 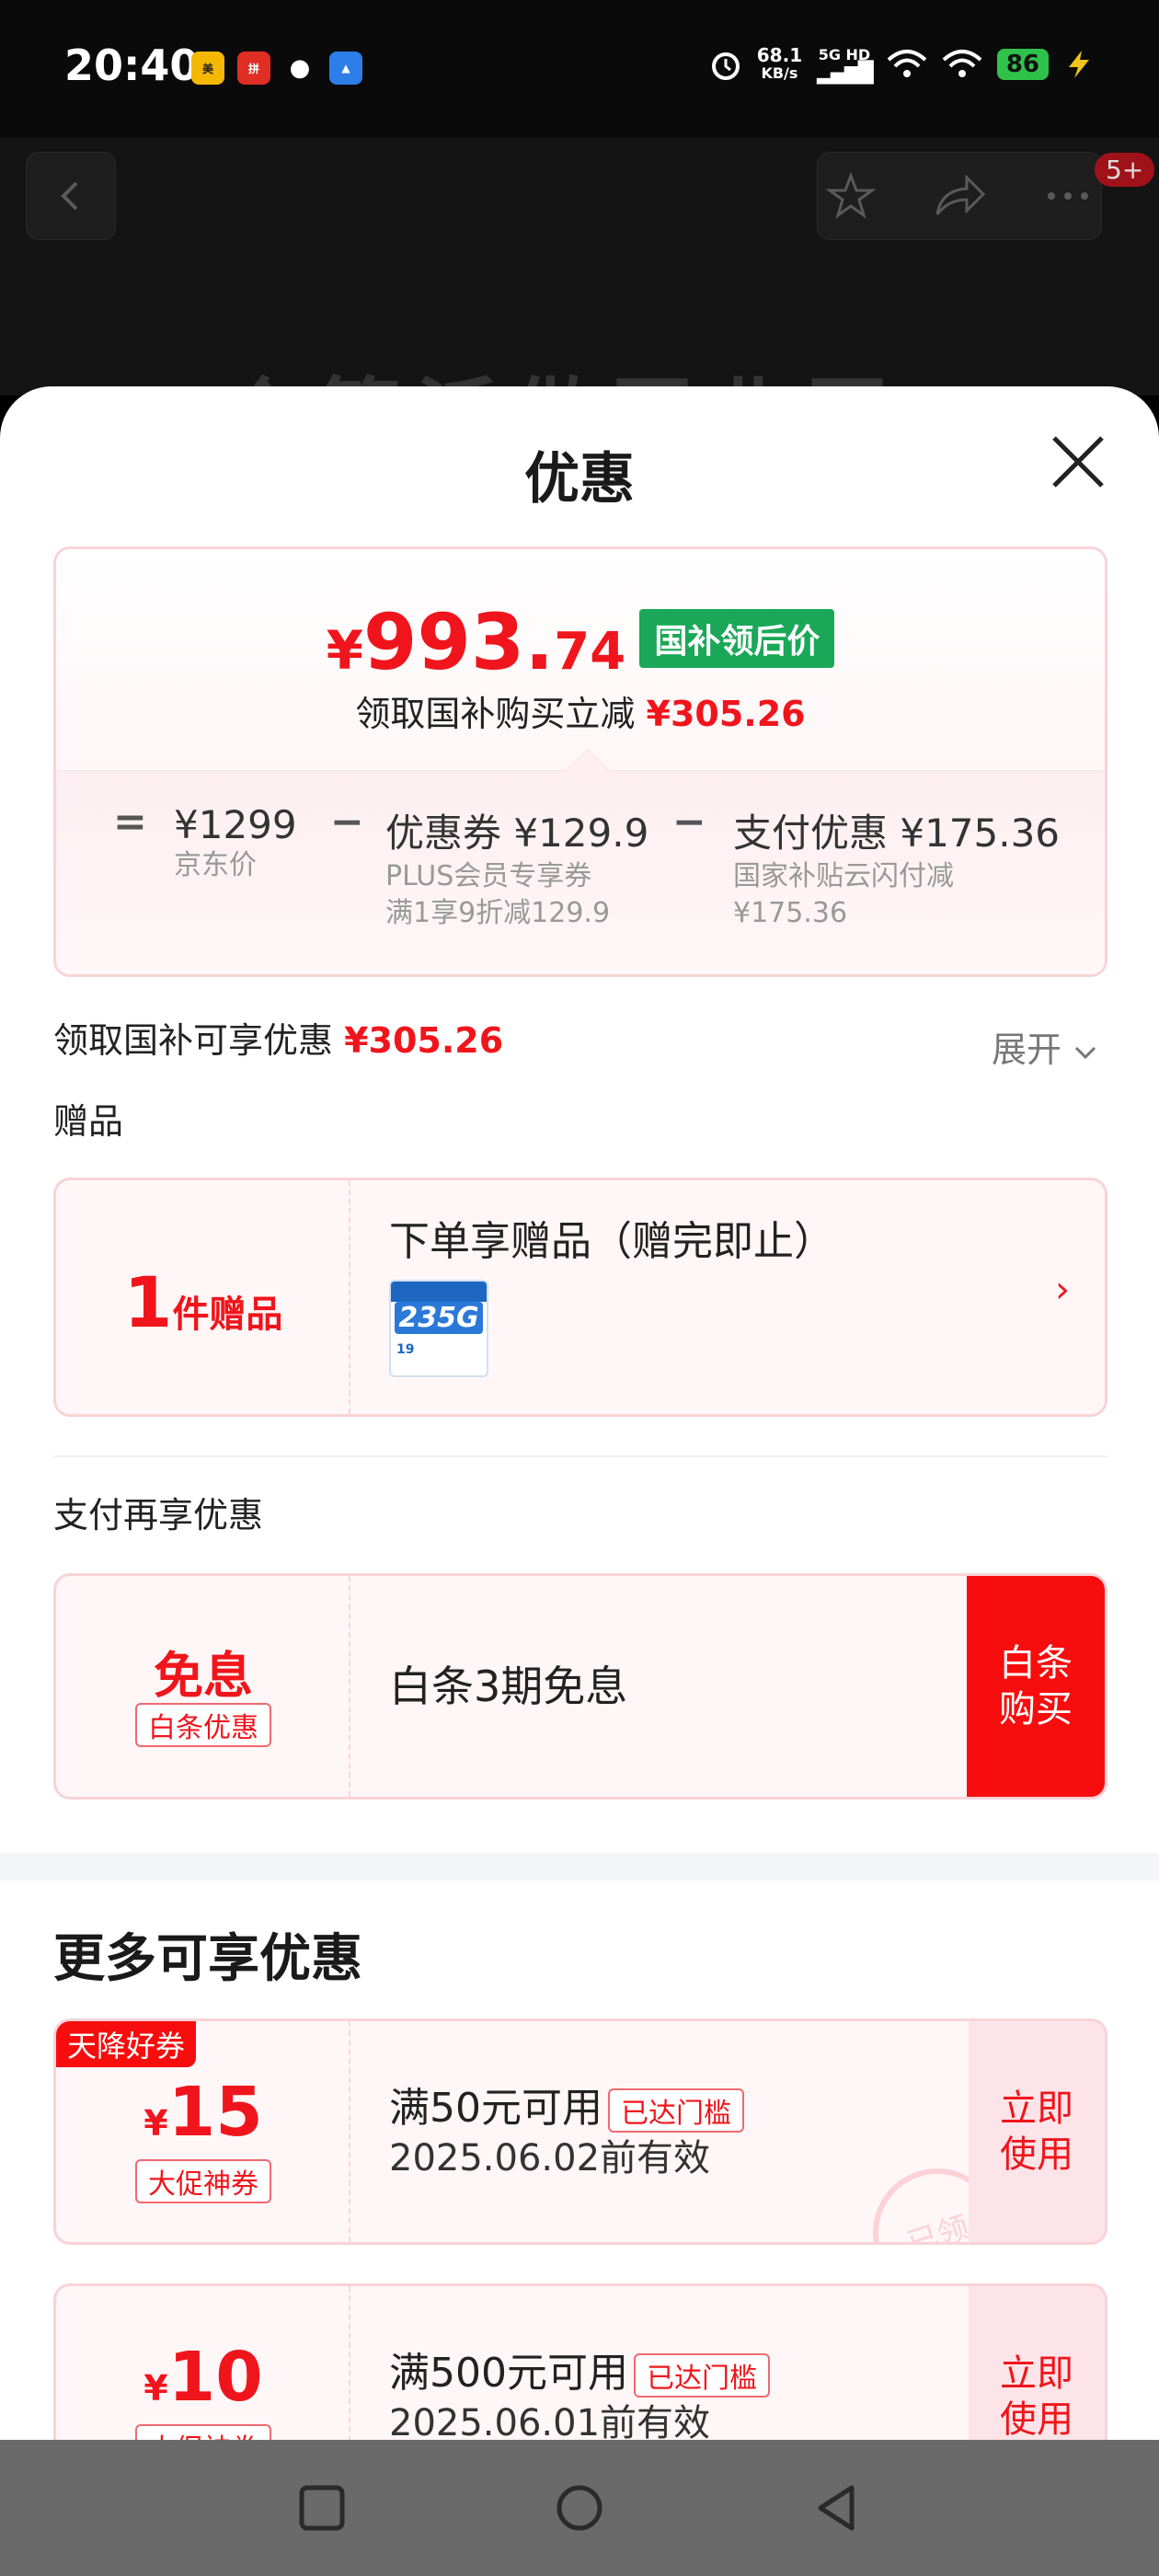 I want to click on charging-icon, so click(x=1079, y=64).